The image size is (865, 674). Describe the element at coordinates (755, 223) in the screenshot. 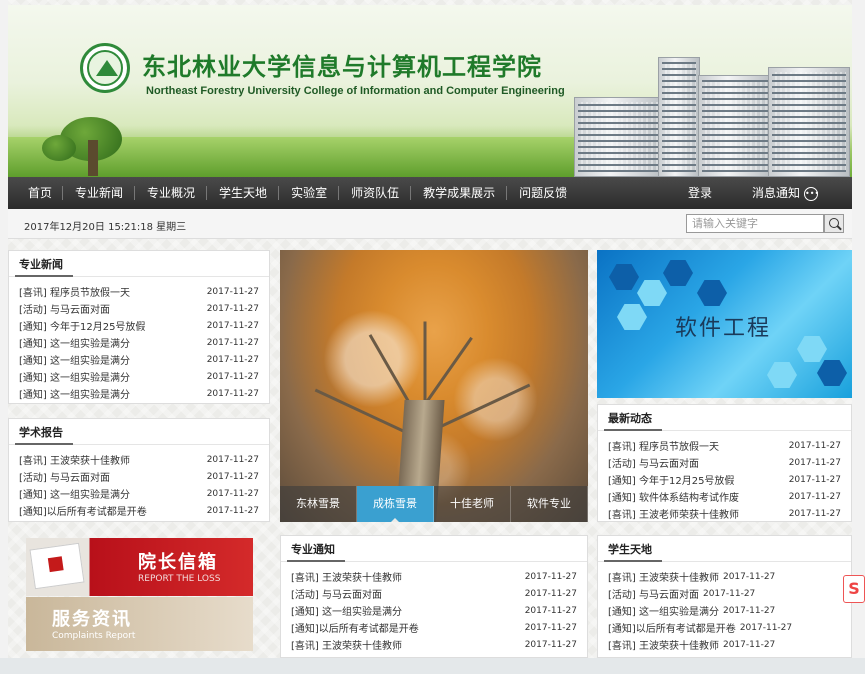

I see `search-input: 请输入关键字` at that location.